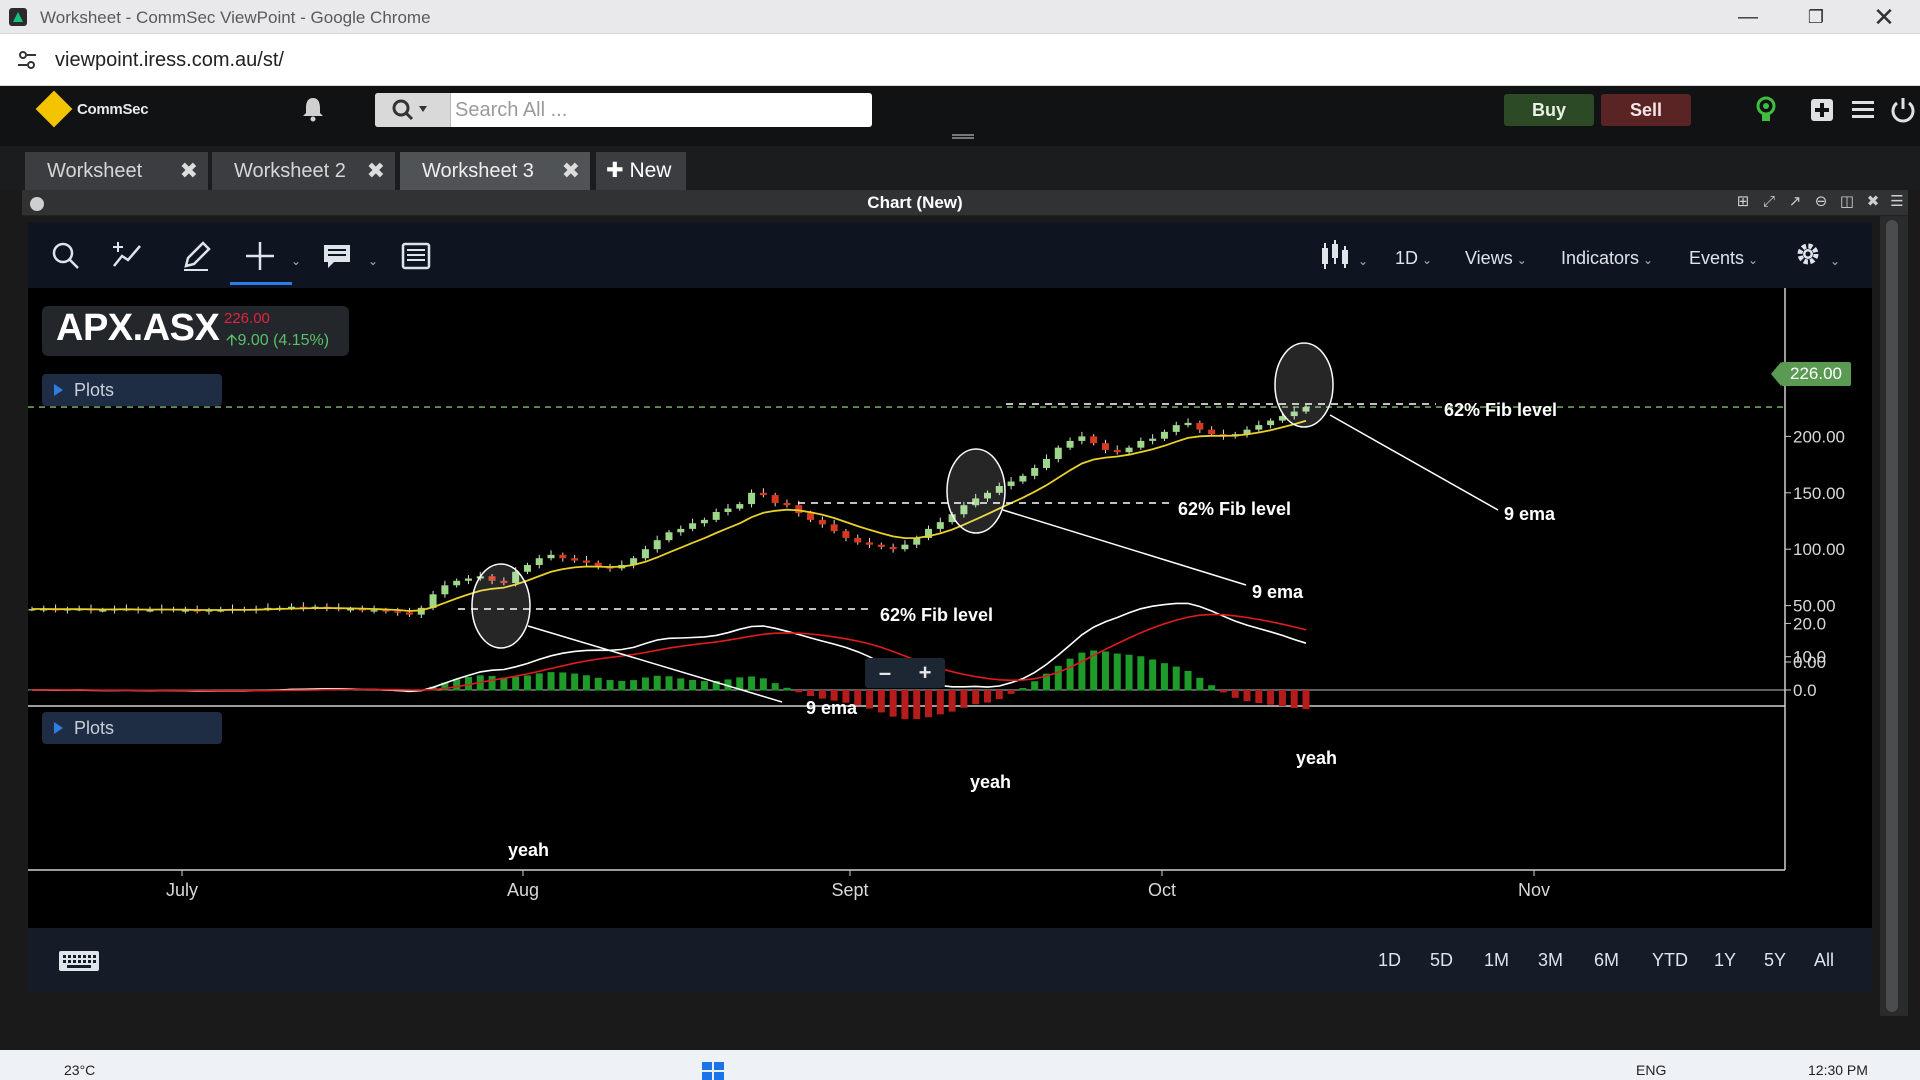 This screenshot has width=1920, height=1080. Describe the element at coordinates (338, 256) in the screenshot. I see `annotation-icon` at that location.